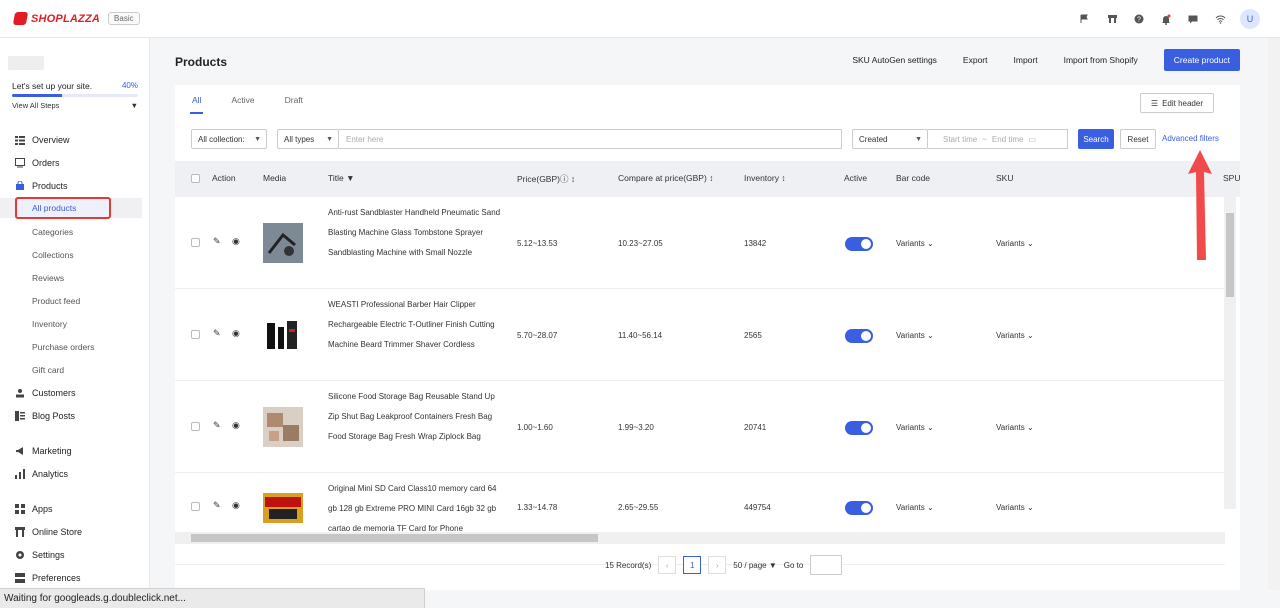  I want to click on export-button: Export, so click(975, 60).